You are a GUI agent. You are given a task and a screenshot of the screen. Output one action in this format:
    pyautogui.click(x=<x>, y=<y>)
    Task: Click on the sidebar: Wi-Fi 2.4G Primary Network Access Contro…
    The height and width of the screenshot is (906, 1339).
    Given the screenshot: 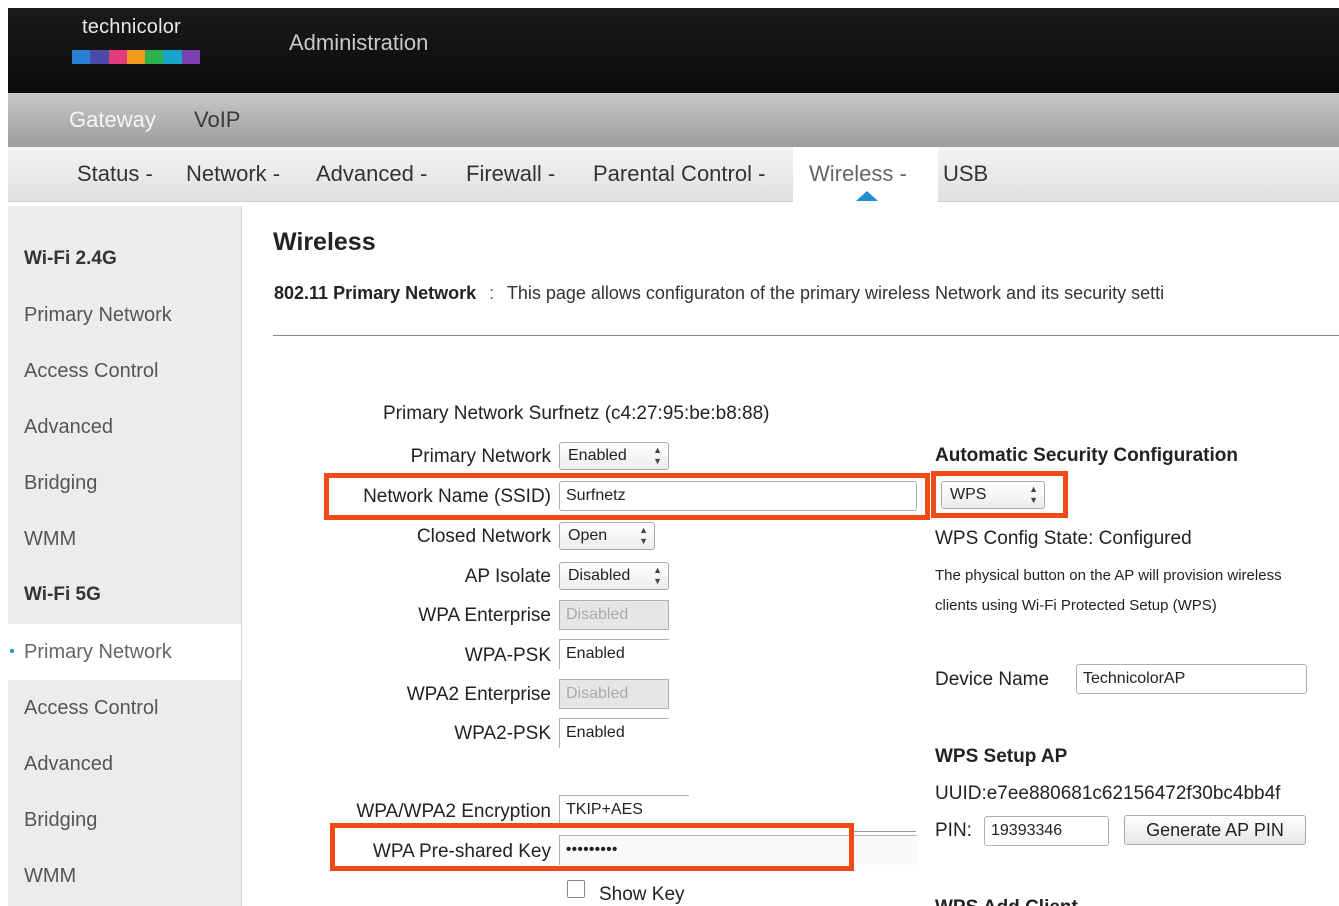 What is the action you would take?
    pyautogui.click(x=125, y=556)
    